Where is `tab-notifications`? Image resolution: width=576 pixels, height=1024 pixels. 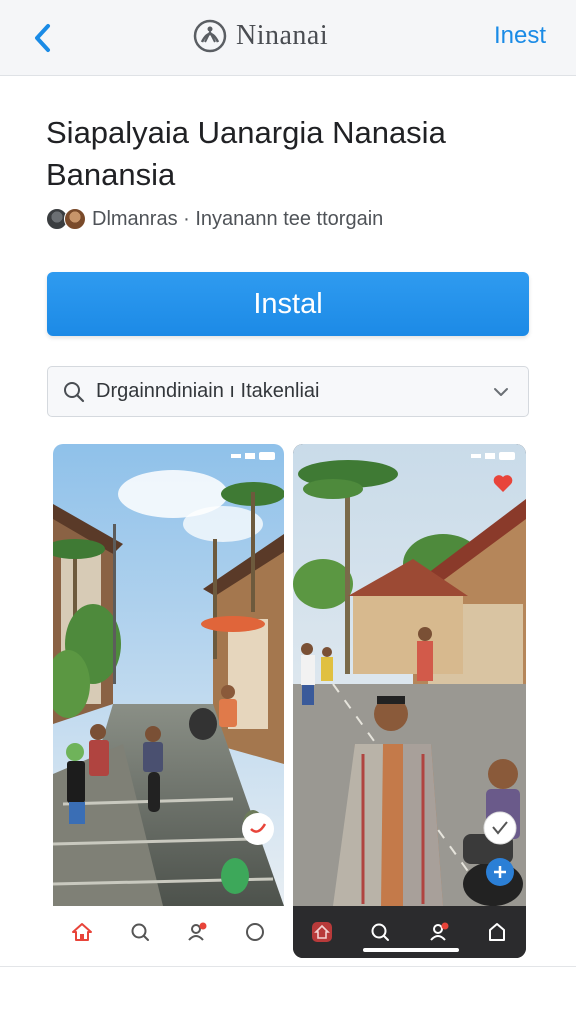
tab-notifications is located at coordinates (197, 932).